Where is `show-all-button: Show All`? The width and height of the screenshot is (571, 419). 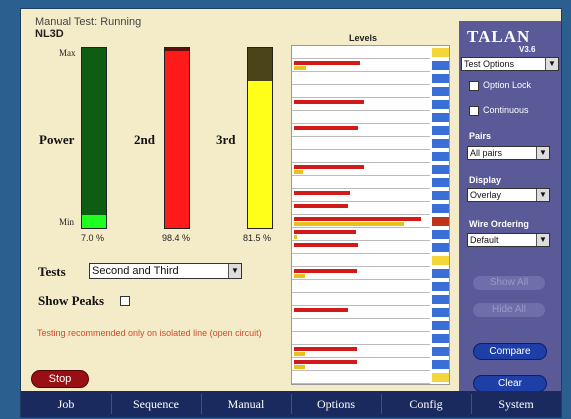
show-all-button: Show All is located at coordinates (509, 283).